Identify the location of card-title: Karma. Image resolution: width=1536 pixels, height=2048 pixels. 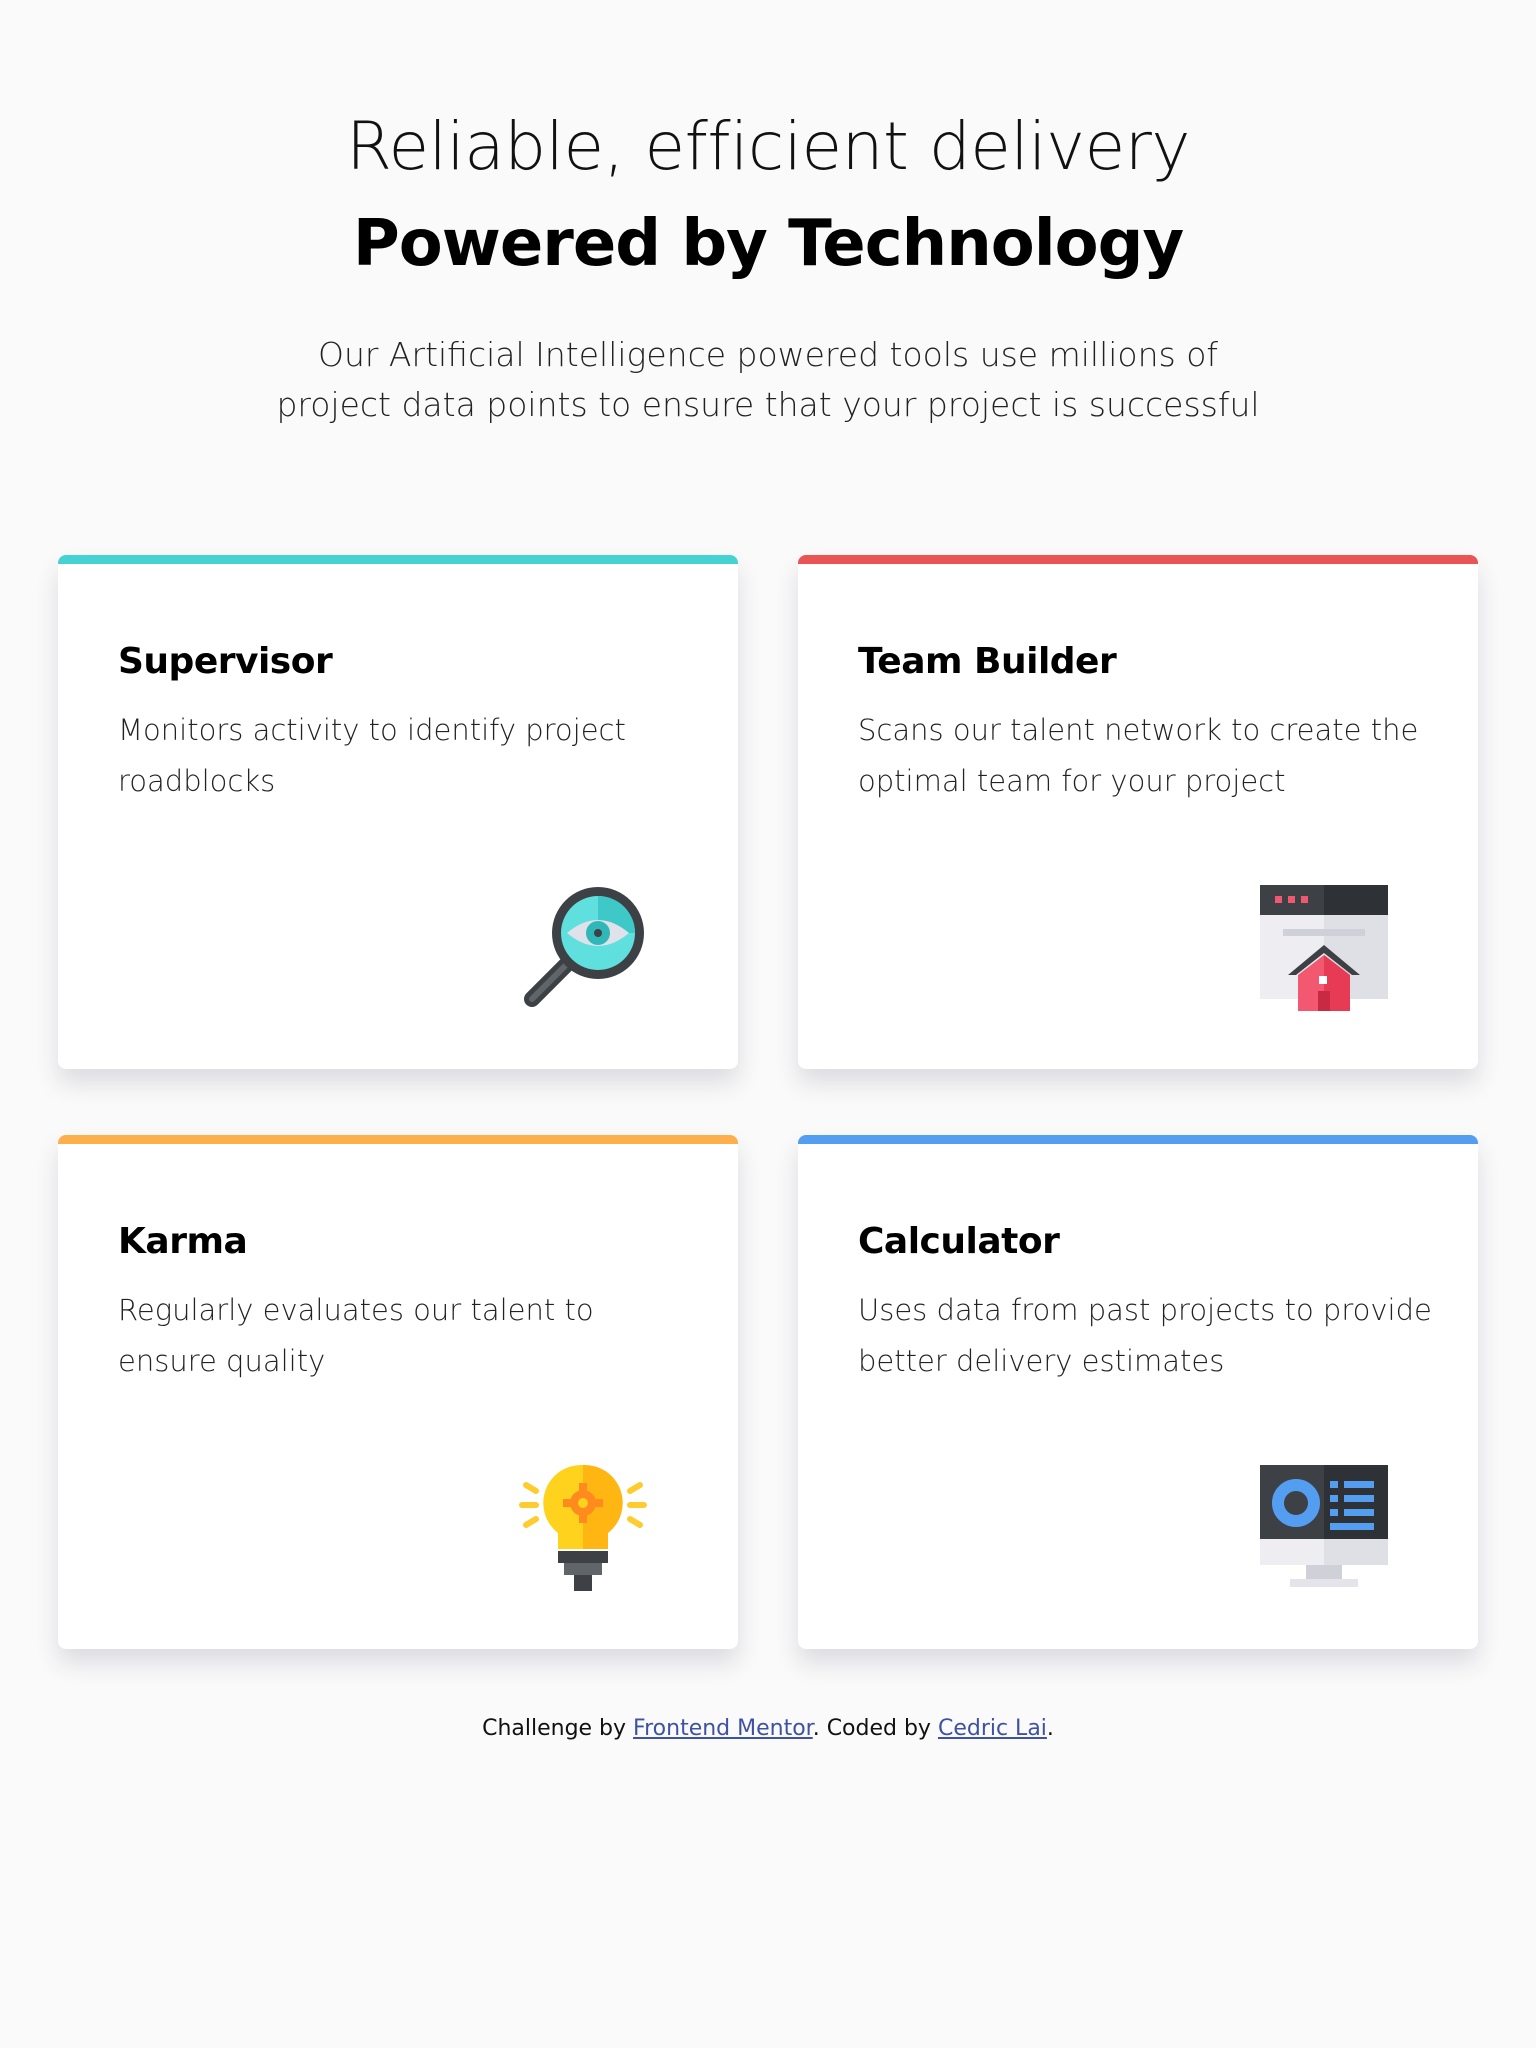
(183, 1241).